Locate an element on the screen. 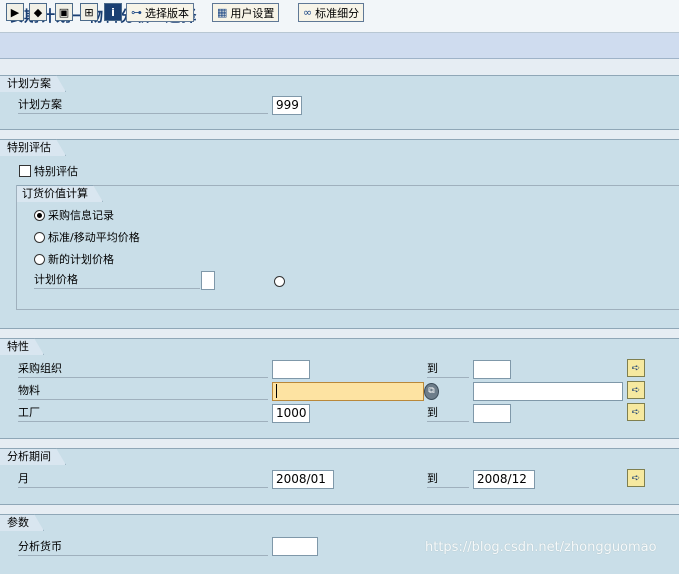 The width and height of the screenshot is (679, 574). analysis-period-tab: 分析期间 is located at coordinates (33, 456).